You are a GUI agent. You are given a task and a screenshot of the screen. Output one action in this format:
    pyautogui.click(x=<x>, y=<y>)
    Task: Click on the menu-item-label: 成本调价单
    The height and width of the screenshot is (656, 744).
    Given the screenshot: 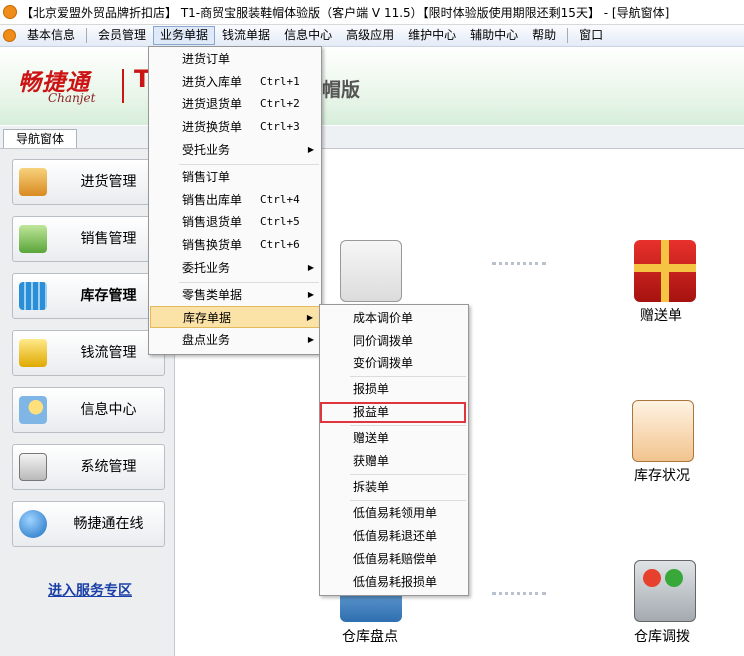 What is the action you would take?
    pyautogui.click(x=383, y=318)
    